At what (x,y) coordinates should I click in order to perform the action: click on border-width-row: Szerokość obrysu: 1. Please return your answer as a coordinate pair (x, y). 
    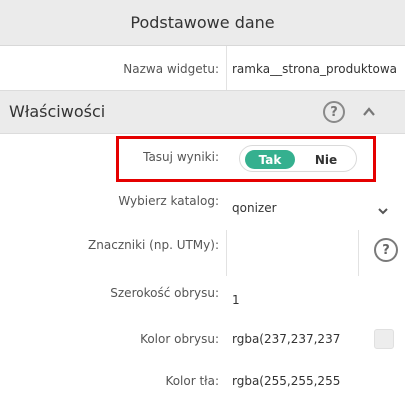
    Looking at the image, I should click on (202, 299).